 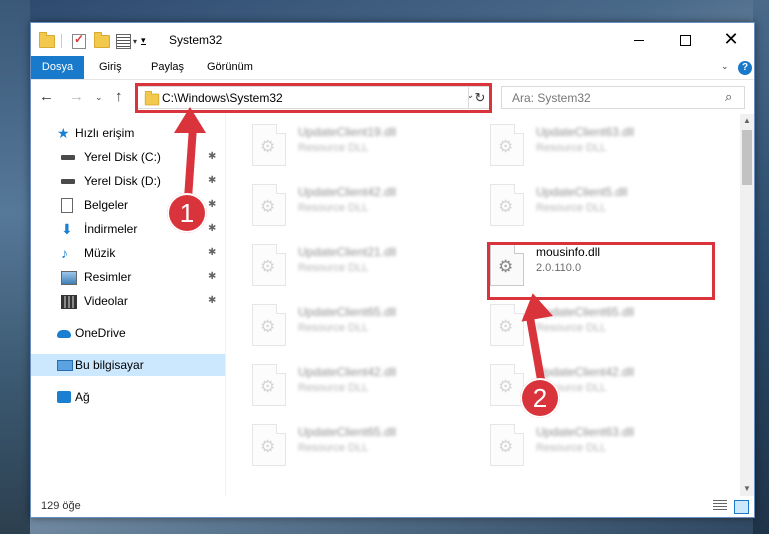 I want to click on sidebar-item-local-disk-c: Yerel Disk (C:) ✱, so click(x=128, y=157).